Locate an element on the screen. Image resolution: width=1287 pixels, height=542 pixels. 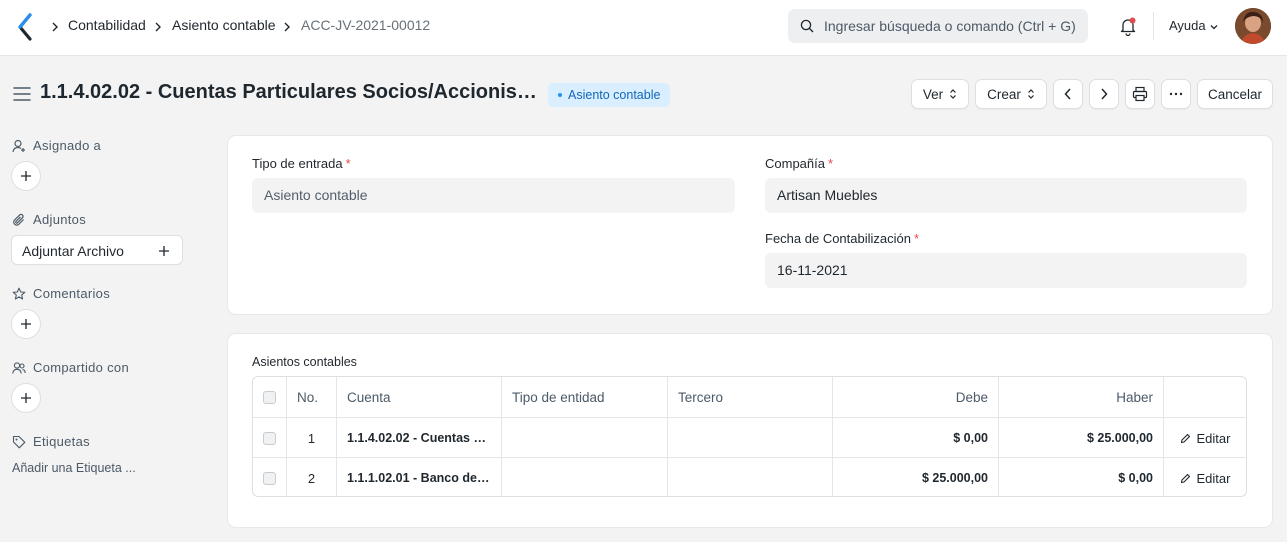
status-badge: Asiento contable is located at coordinates (609, 95).